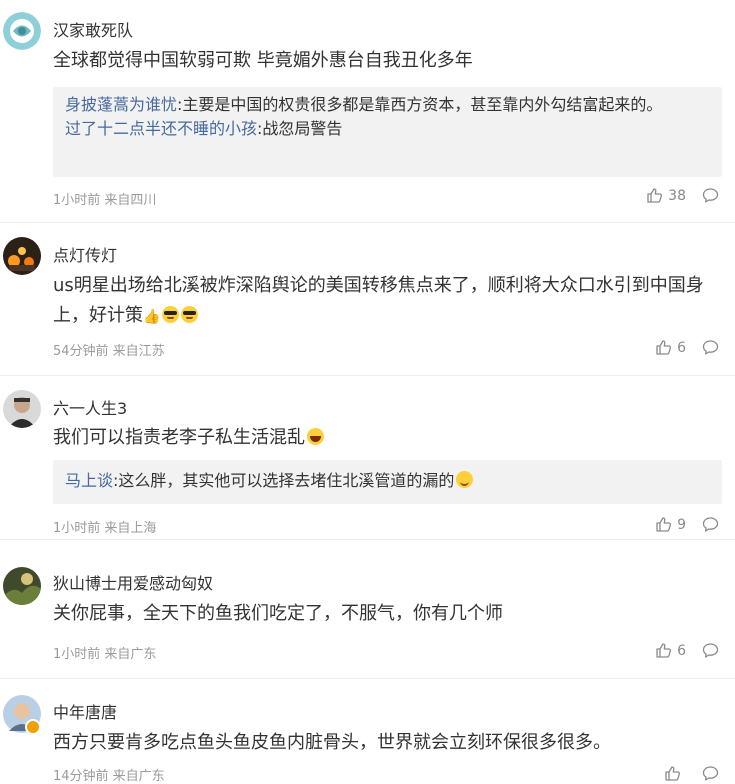 The width and height of the screenshot is (735, 784). I want to click on reply-block: 马上谈:这么胖，其实他可以选择去堵住北溪管道的漏的, so click(387, 482).